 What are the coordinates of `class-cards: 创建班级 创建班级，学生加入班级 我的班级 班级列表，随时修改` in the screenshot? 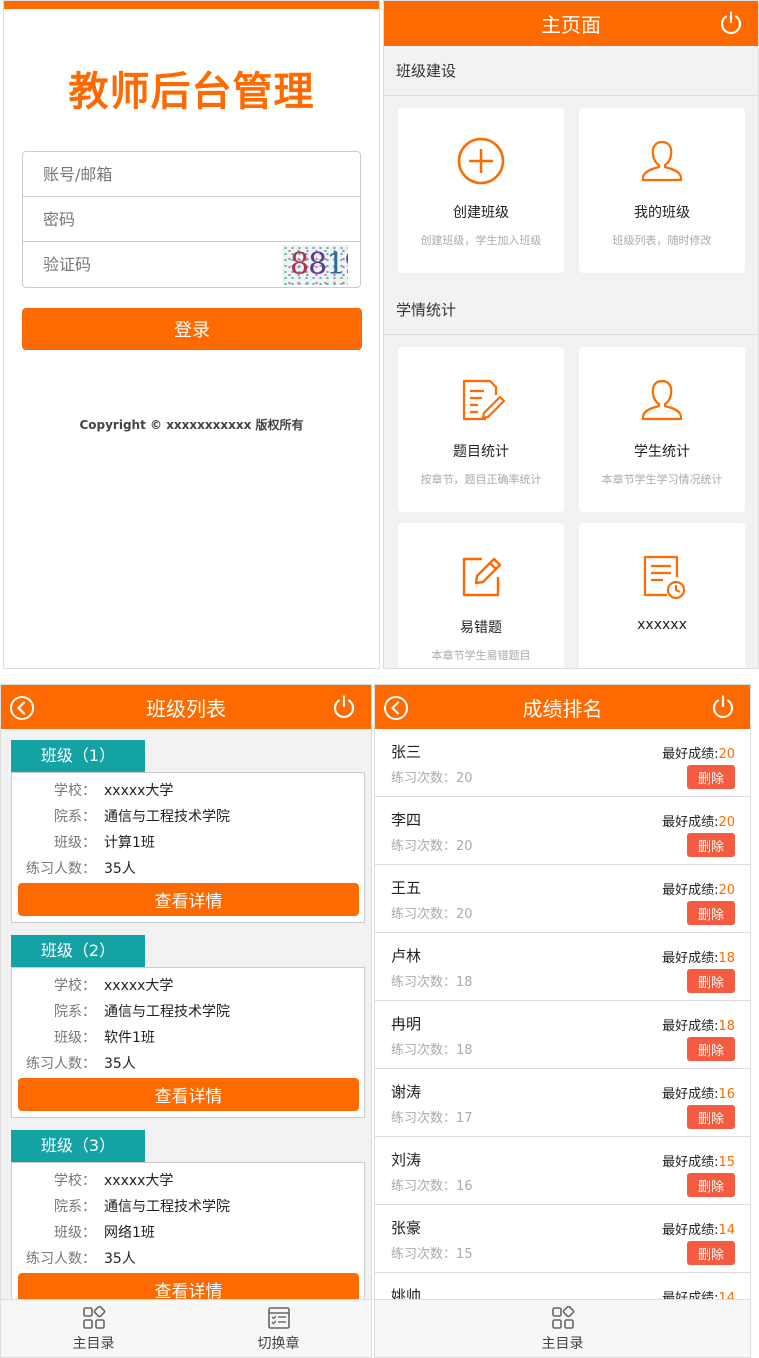 It's located at (571, 190).